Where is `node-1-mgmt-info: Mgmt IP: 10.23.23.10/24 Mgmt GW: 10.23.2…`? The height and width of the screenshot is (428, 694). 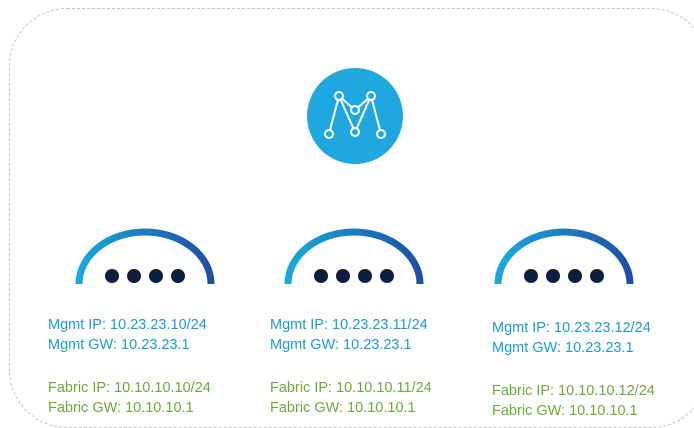 node-1-mgmt-info: Mgmt IP: 10.23.23.10/24 Mgmt GW: 10.23.2… is located at coordinates (127, 335).